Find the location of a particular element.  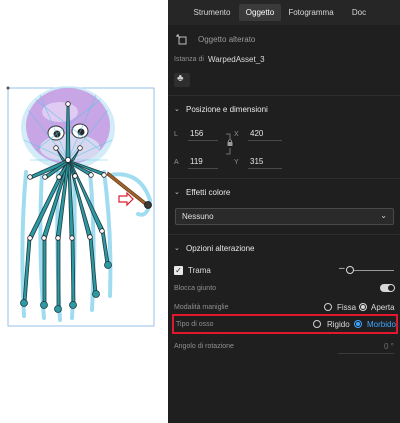

tab-doc: Doc is located at coordinates (359, 12).